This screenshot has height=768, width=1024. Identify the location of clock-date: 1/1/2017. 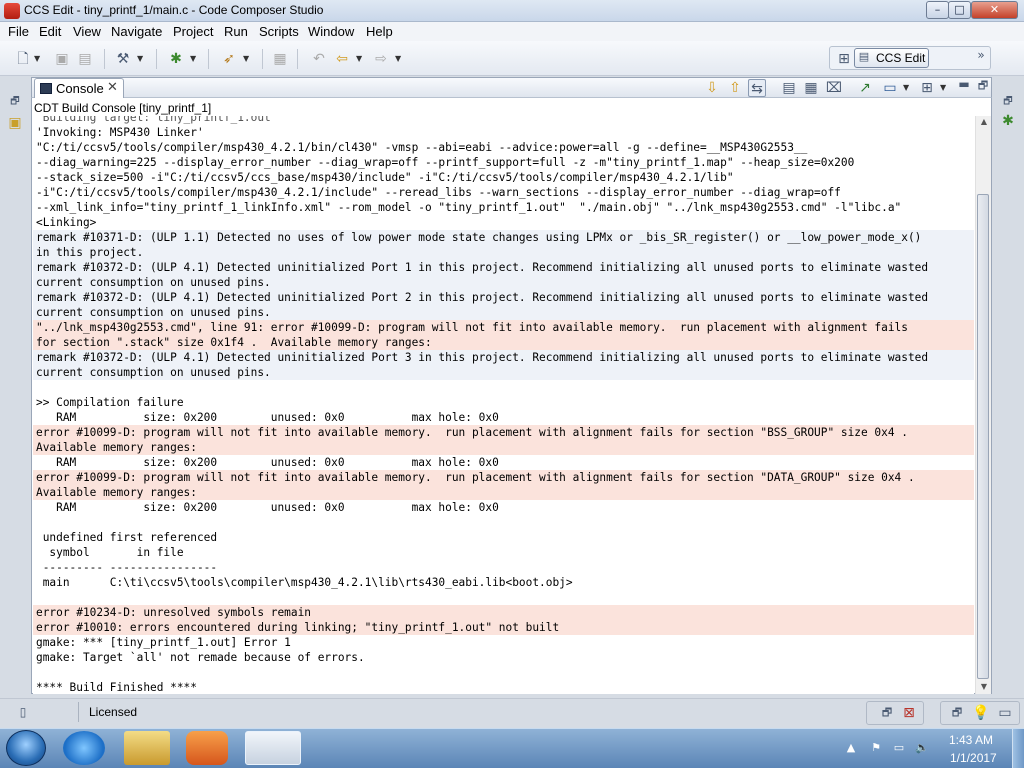
(973, 758).